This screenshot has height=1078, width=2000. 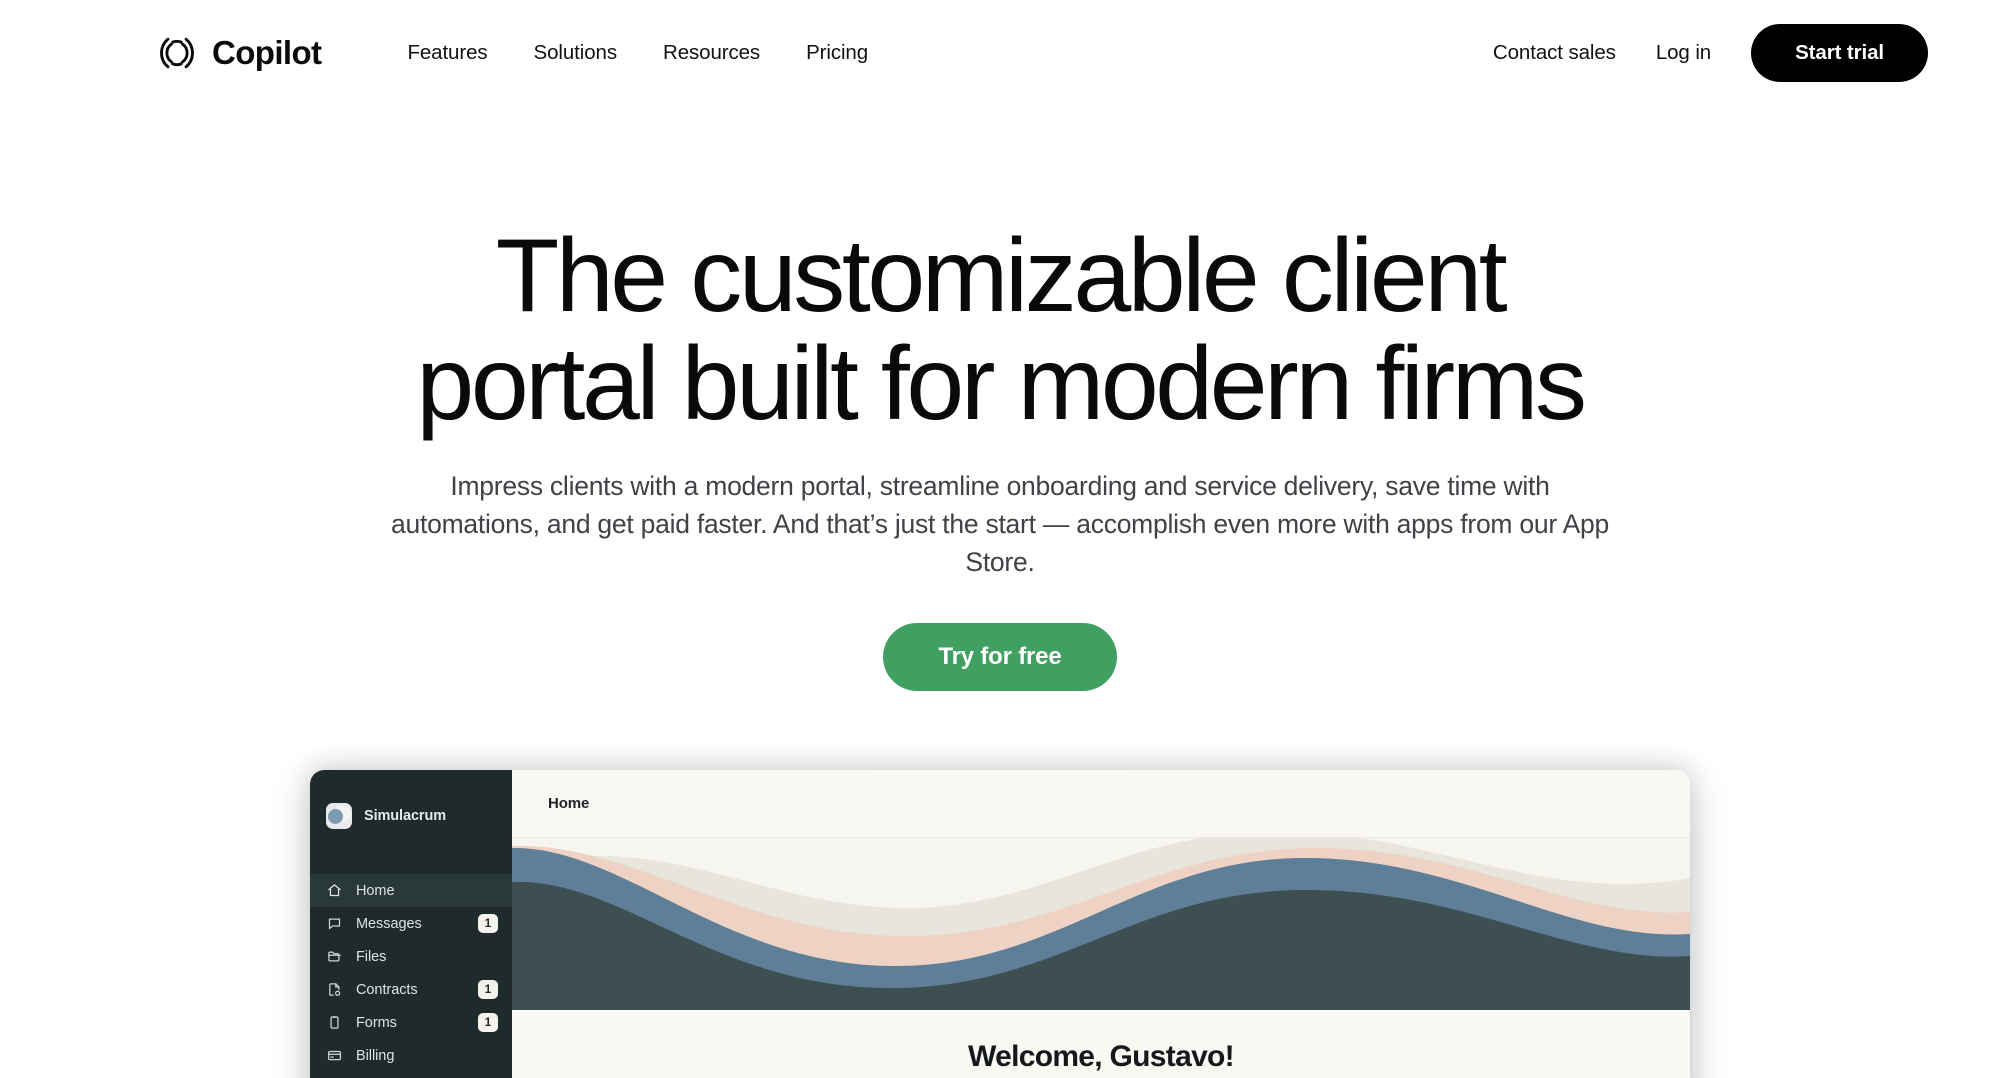 What do you see at coordinates (1101, 1056) in the screenshot?
I see `welcome-heading: Welcome, Gustavo!` at bounding box center [1101, 1056].